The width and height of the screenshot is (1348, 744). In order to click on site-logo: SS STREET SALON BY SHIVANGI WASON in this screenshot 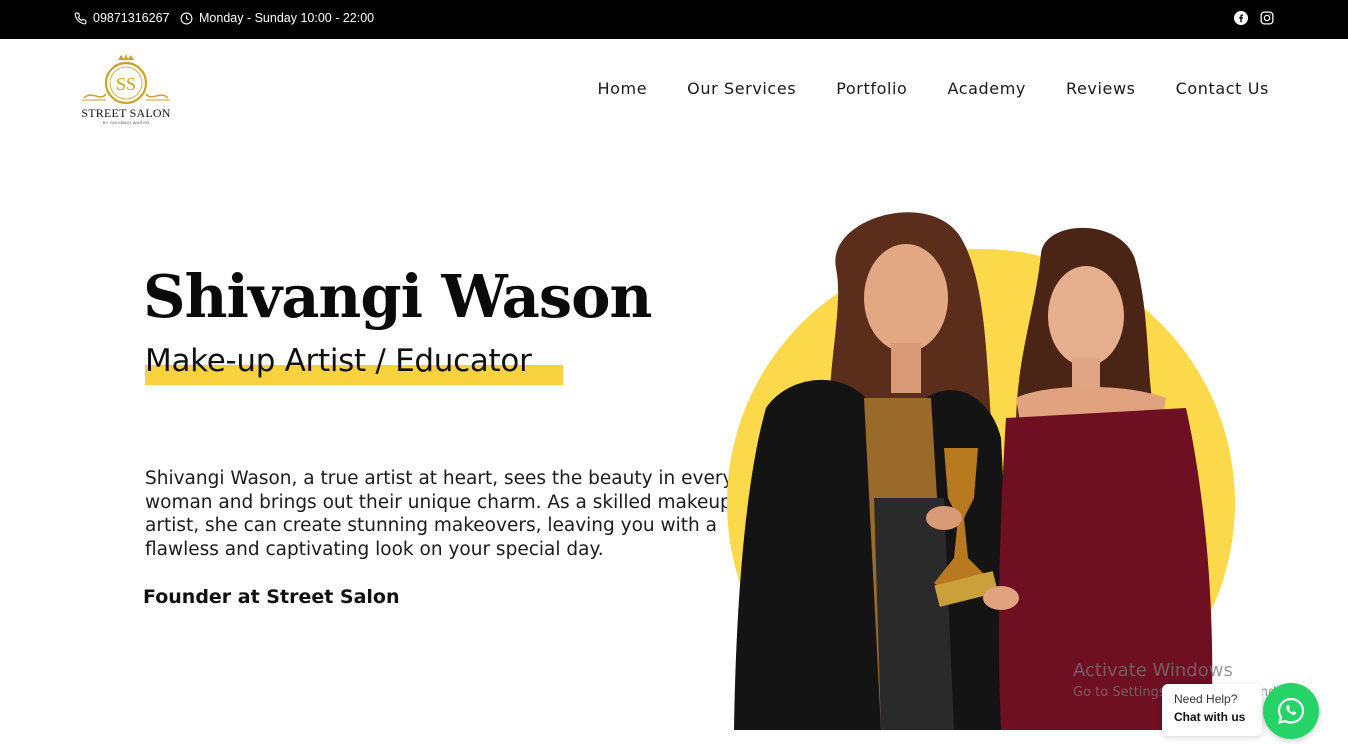, I will do `click(126, 90)`.